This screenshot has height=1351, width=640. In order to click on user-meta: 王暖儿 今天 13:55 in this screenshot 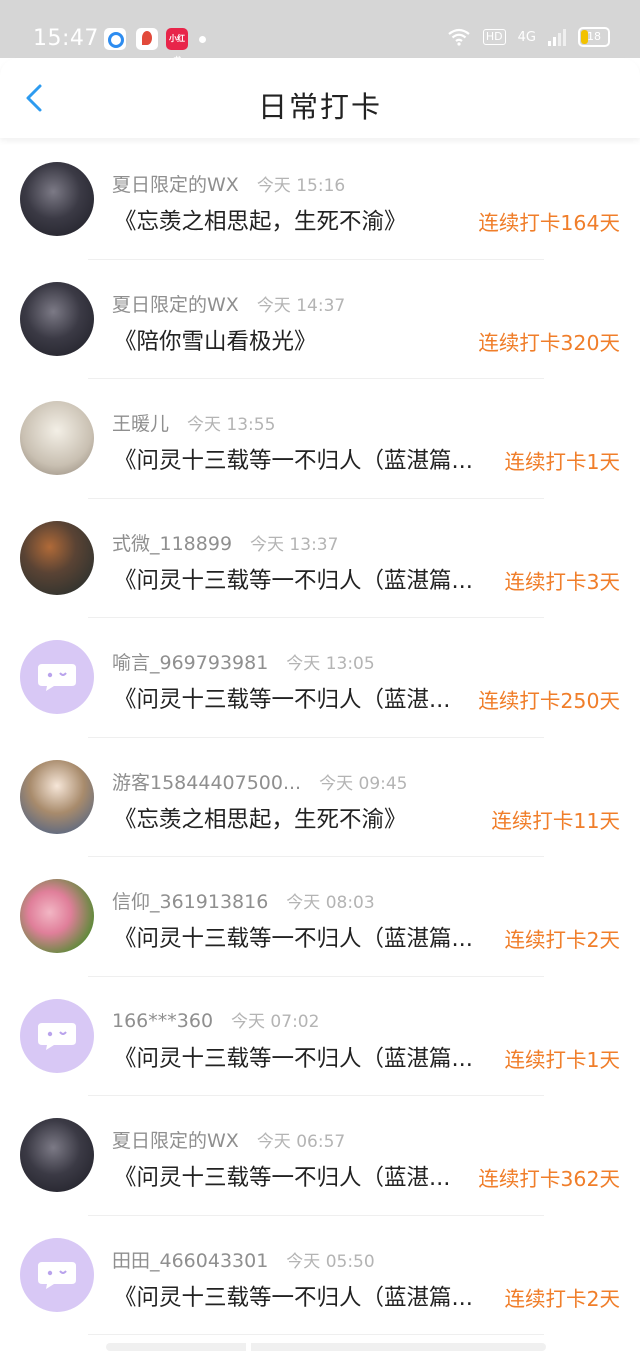, I will do `click(193, 422)`.